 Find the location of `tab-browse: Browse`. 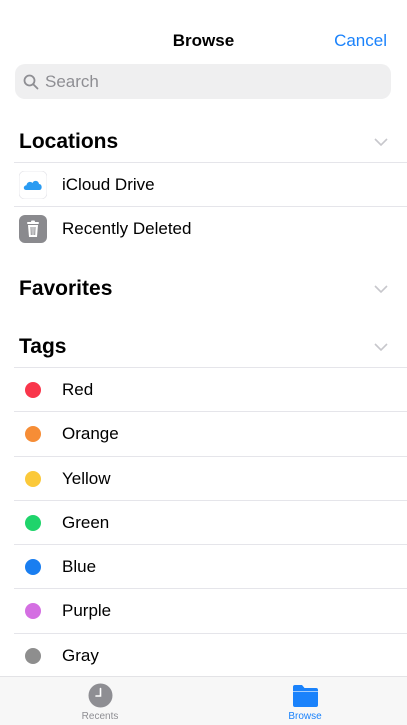

tab-browse: Browse is located at coordinates (305, 702).